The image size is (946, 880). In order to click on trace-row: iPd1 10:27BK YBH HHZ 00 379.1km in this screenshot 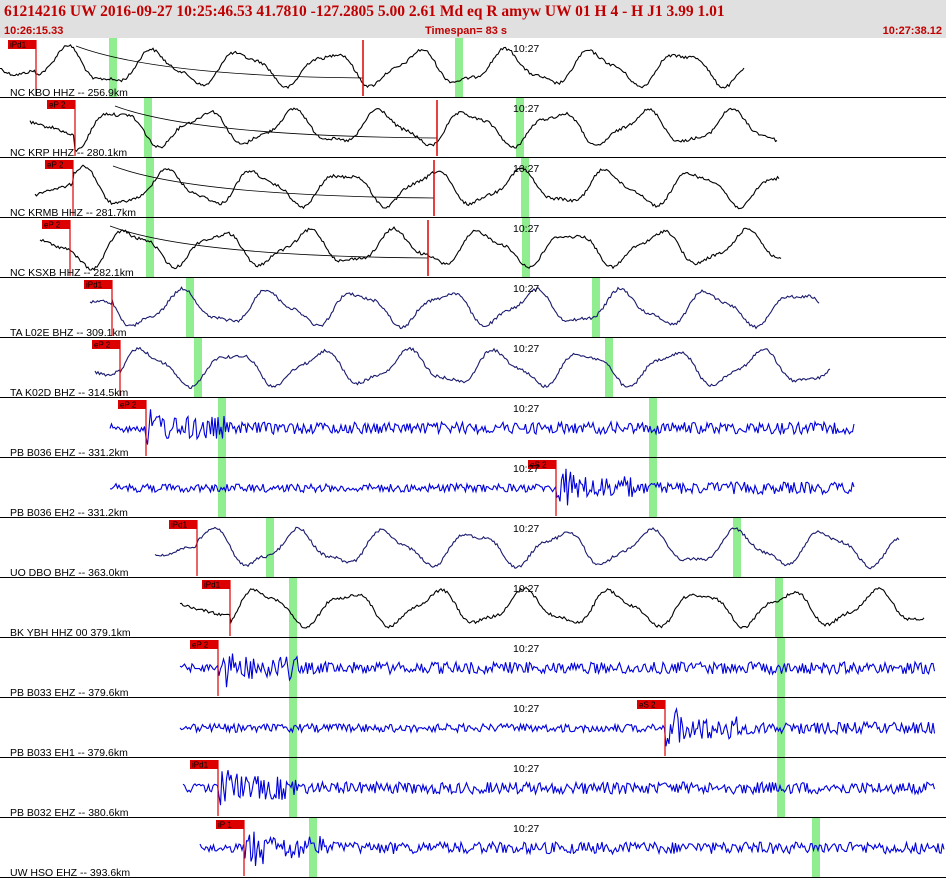, I will do `click(473, 608)`.